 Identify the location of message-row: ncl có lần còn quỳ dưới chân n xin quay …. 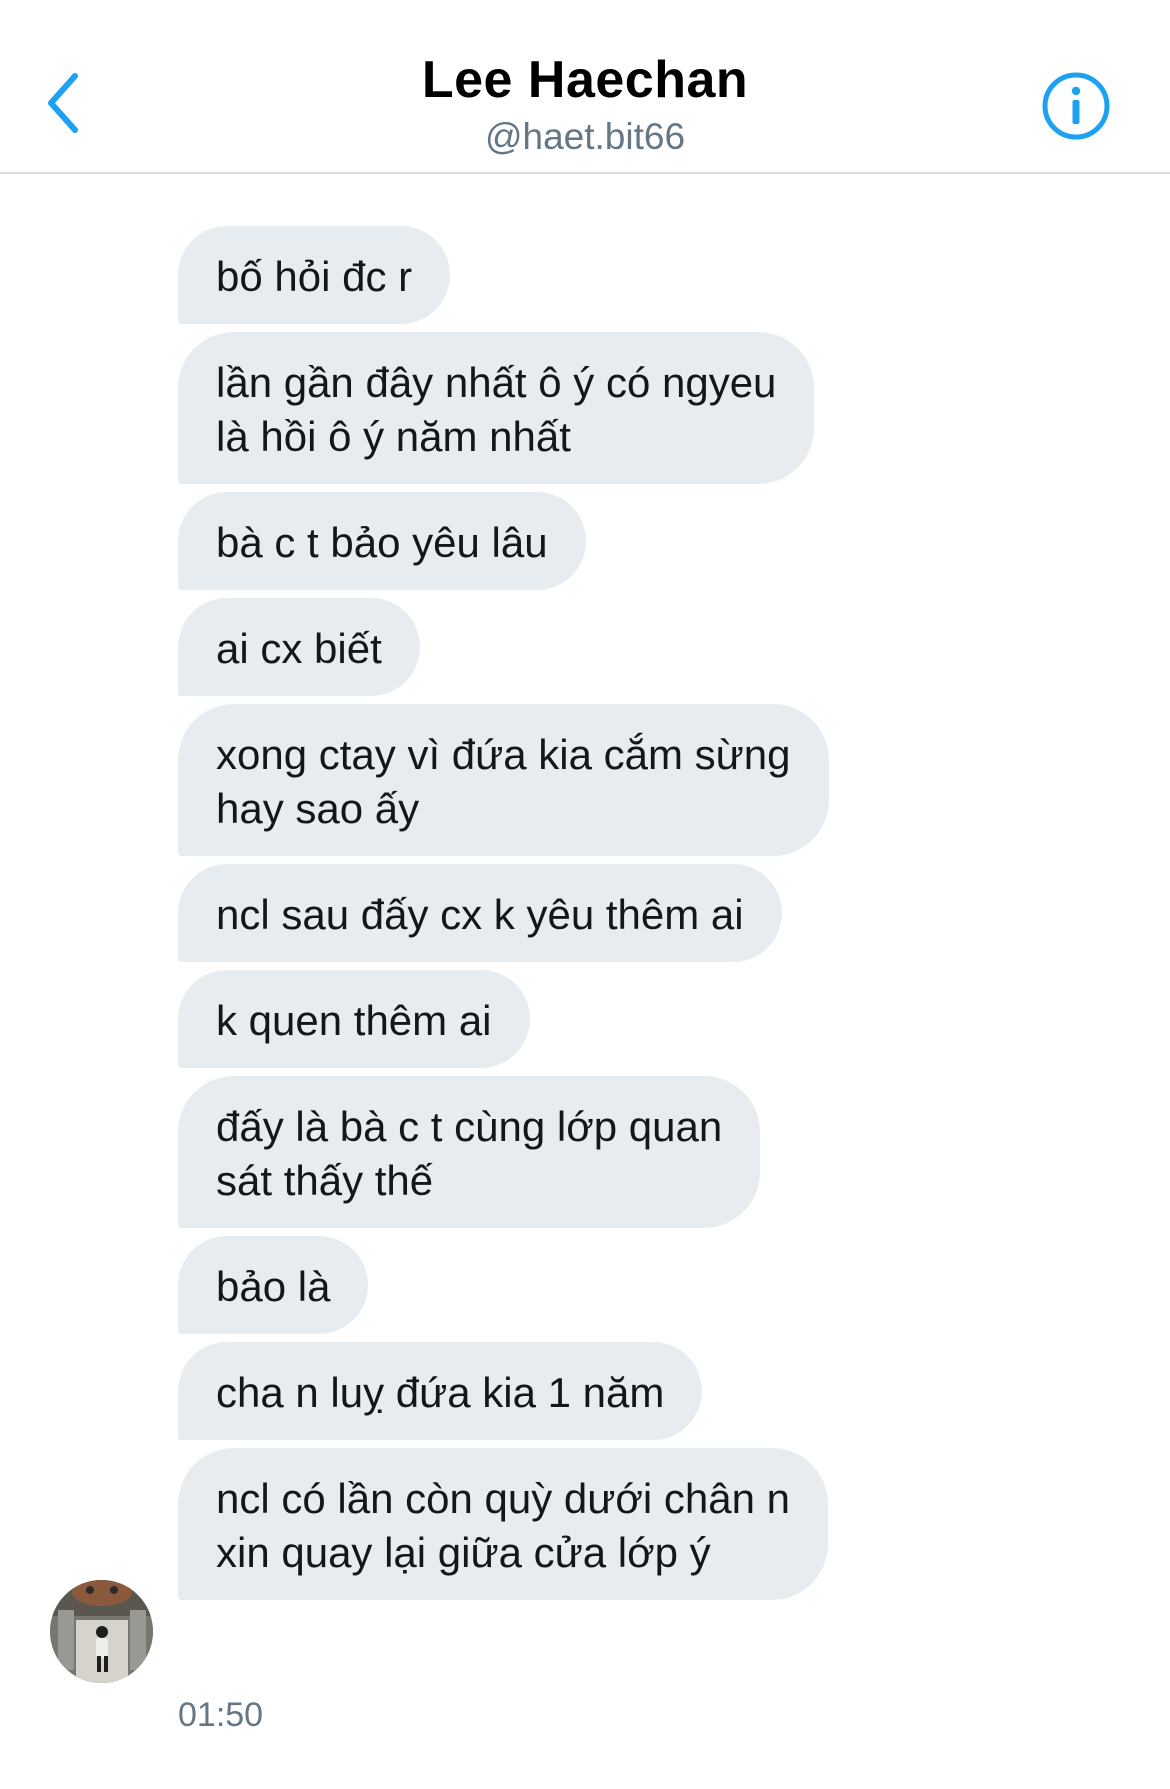
(578, 1524).